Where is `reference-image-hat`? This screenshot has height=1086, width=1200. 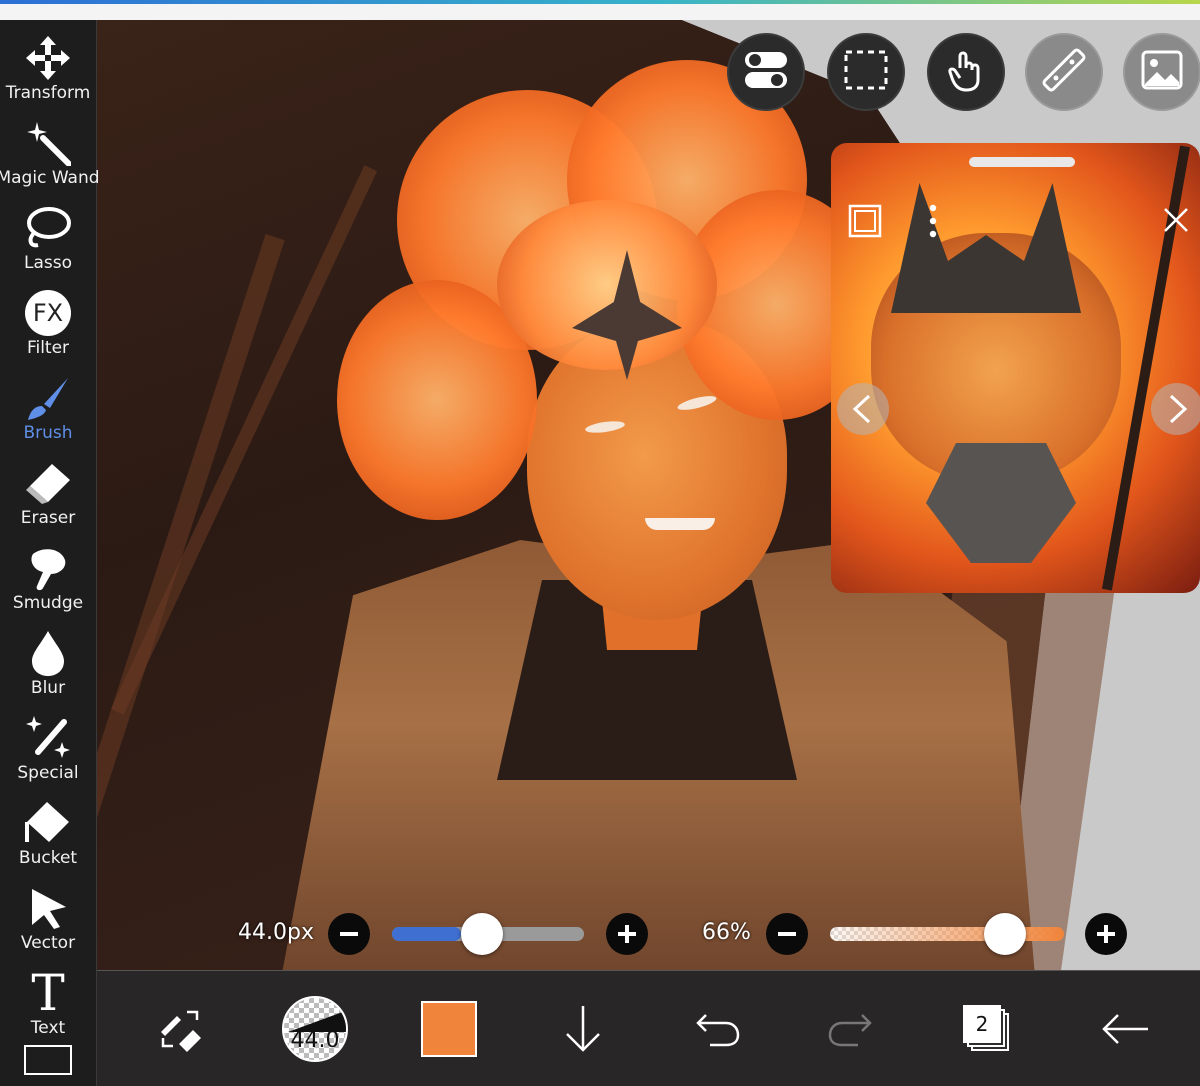 reference-image-hat is located at coordinates (986, 248).